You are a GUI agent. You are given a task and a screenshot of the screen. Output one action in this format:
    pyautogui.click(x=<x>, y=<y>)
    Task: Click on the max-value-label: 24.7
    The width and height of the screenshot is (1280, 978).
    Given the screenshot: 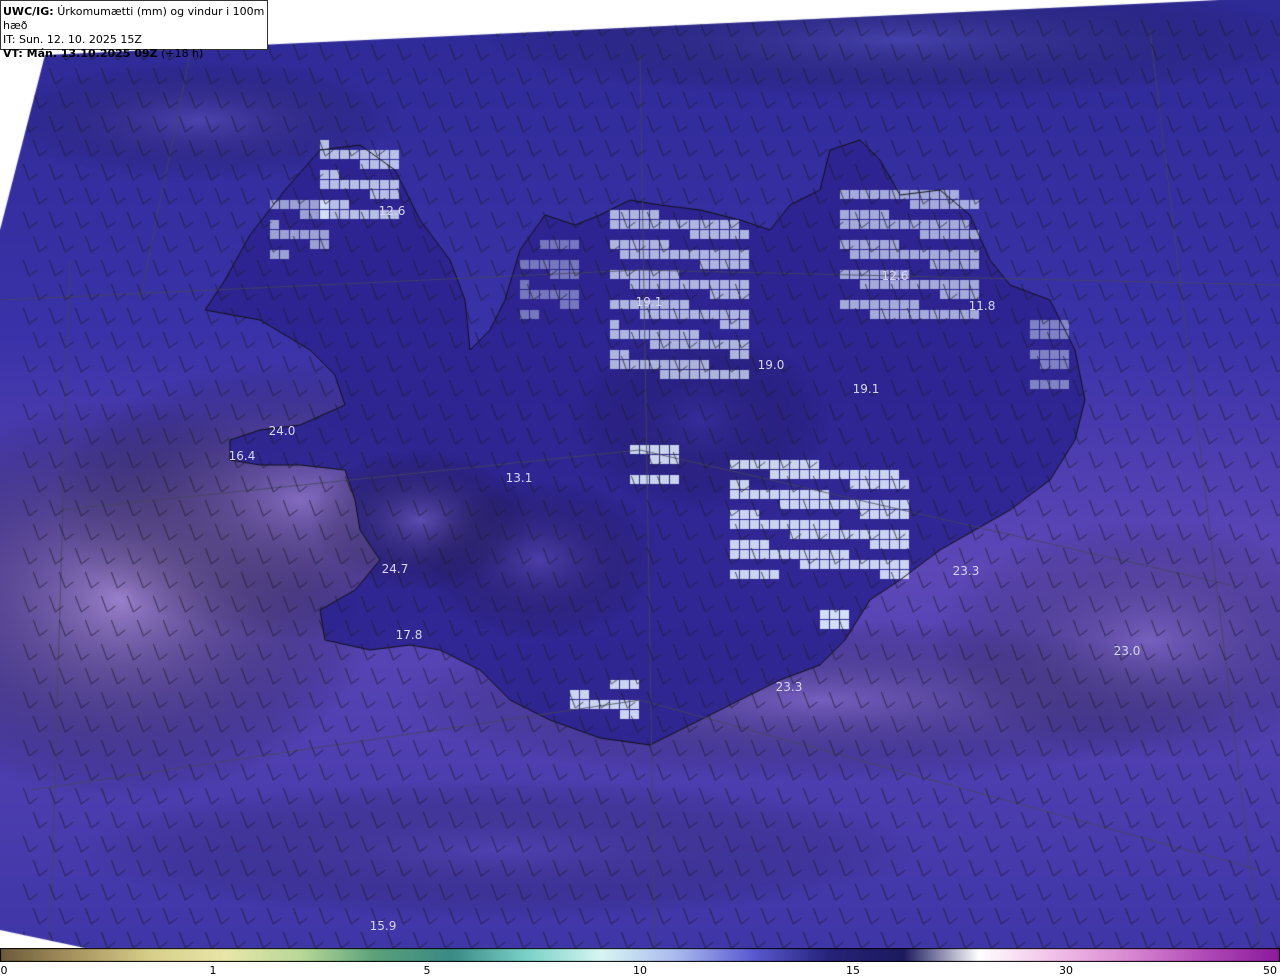 What is the action you would take?
    pyautogui.click(x=395, y=569)
    